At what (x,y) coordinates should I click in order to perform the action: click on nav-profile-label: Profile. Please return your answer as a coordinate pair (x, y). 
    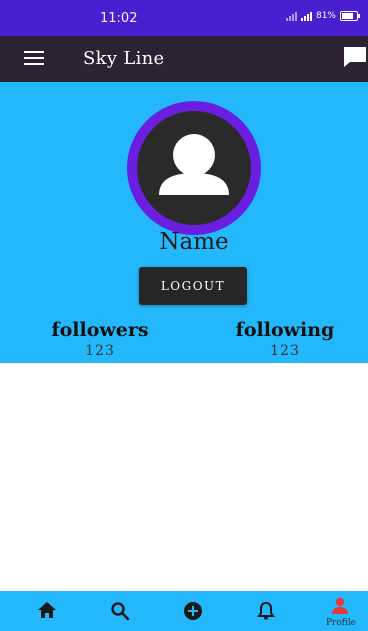
    Looking at the image, I should click on (341, 623).